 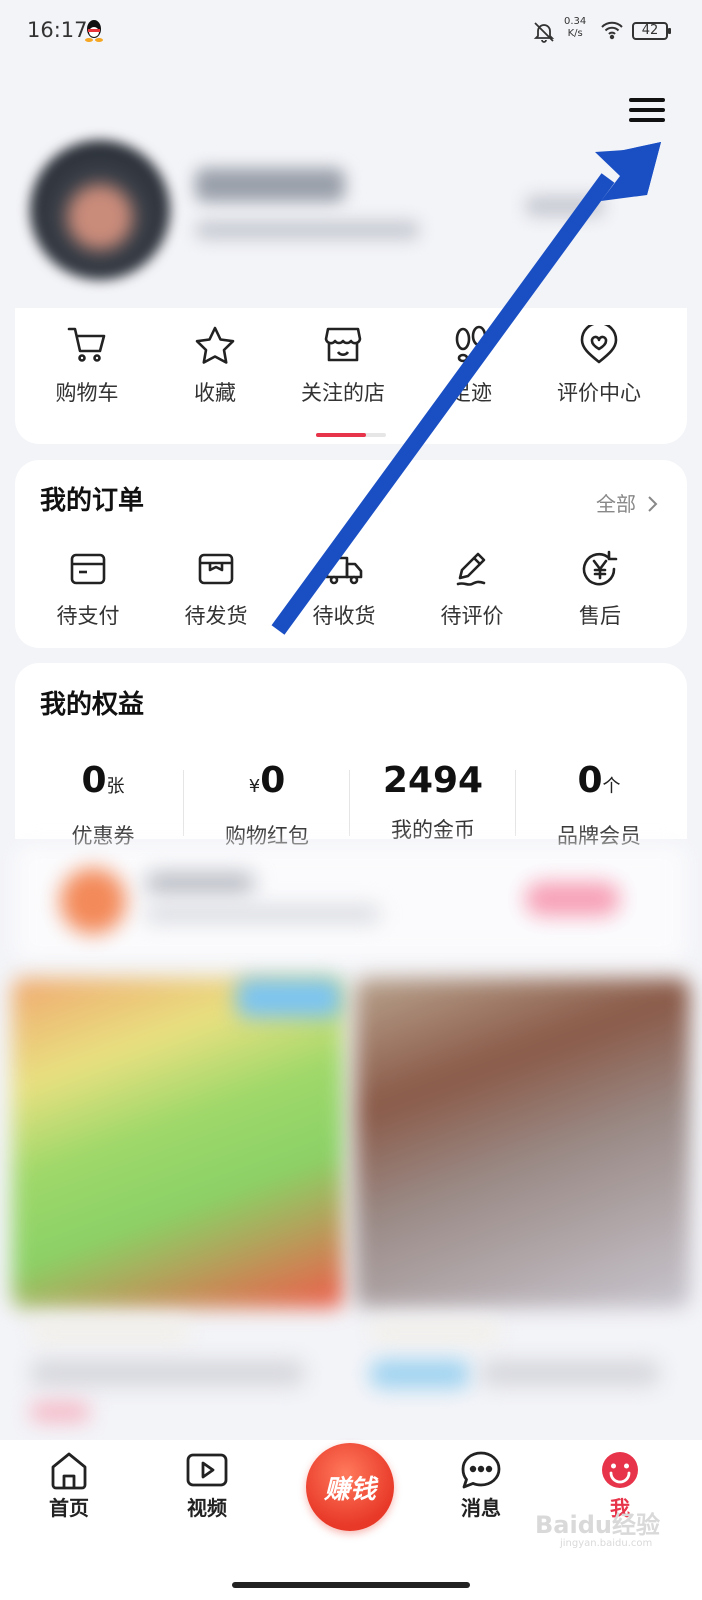 I want to click on currency-symbol: ¥, so click(x=254, y=786).